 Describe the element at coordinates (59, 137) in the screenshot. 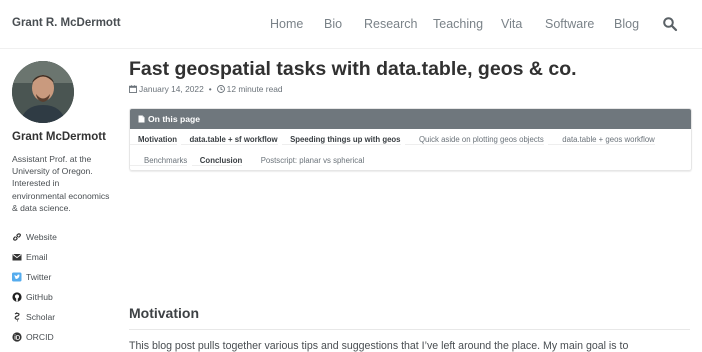

I see `author-name: Grant McDermott` at that location.